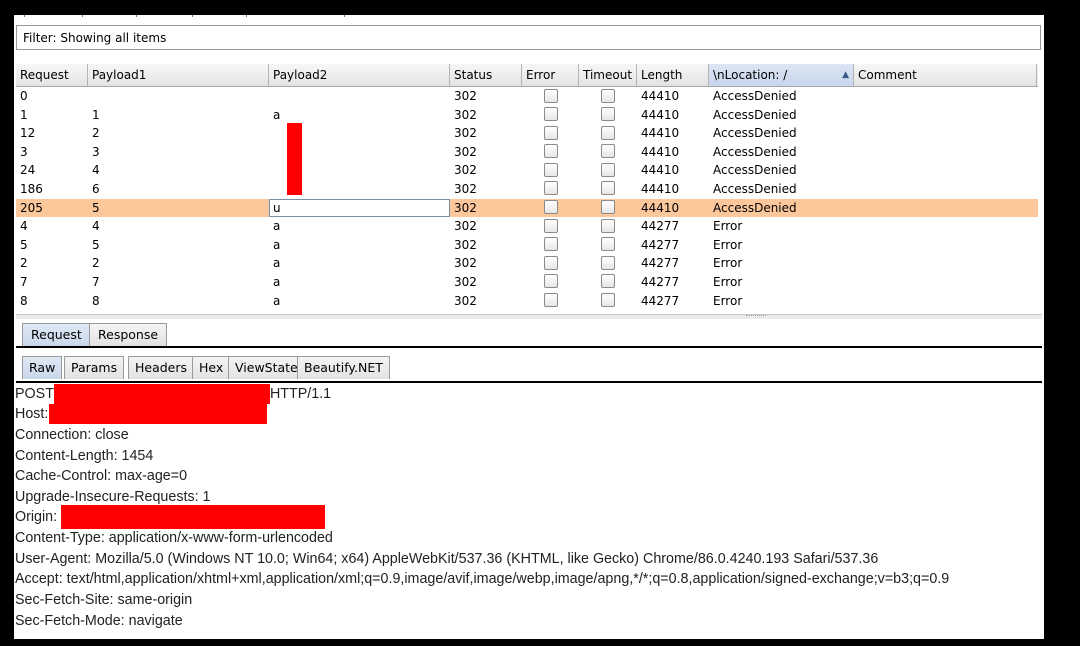 The width and height of the screenshot is (1080, 646). What do you see at coordinates (184, 16) in the screenshot?
I see `top-tab-strip` at bounding box center [184, 16].